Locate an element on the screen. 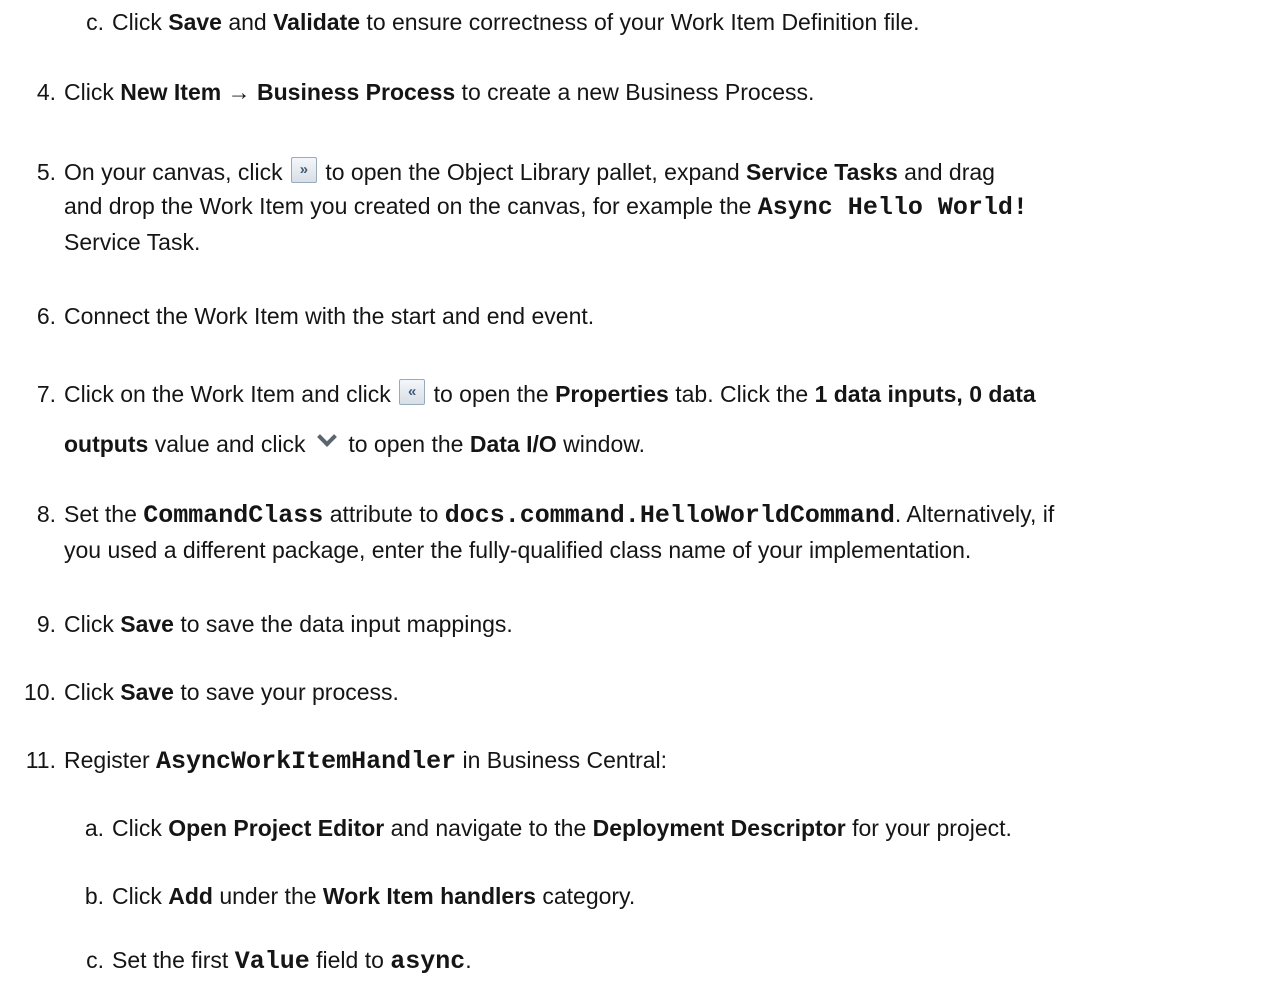 Image resolution: width=1272 pixels, height=982 pixels. list-marker: 6. is located at coordinates (46, 316).